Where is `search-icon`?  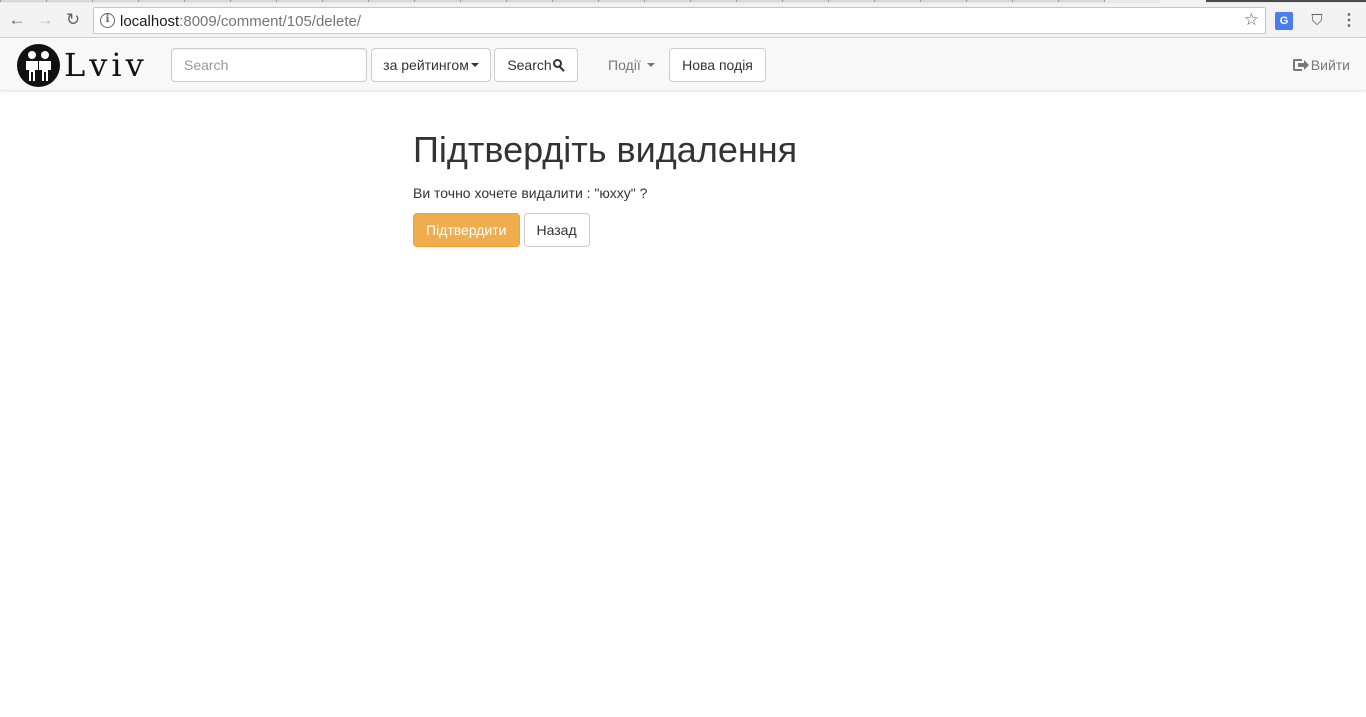 search-icon is located at coordinates (558, 65).